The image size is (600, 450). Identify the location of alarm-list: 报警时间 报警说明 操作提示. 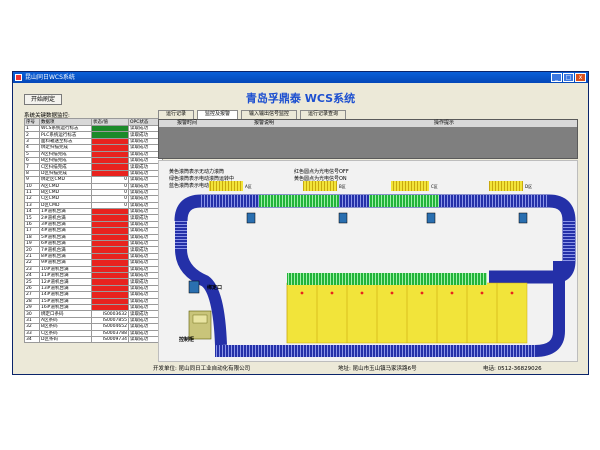
(368, 139).